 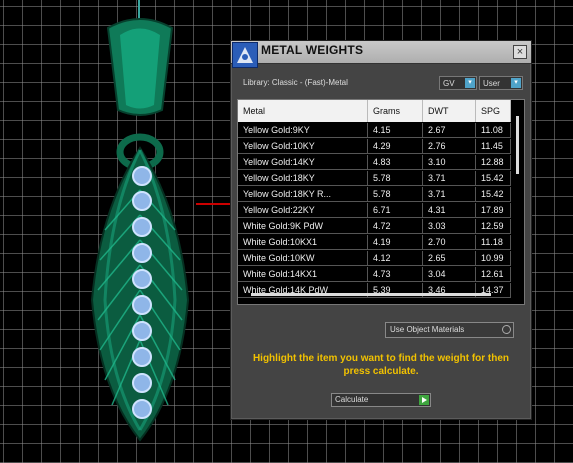 I want to click on cell-grams: 4.29, so click(x=395, y=146).